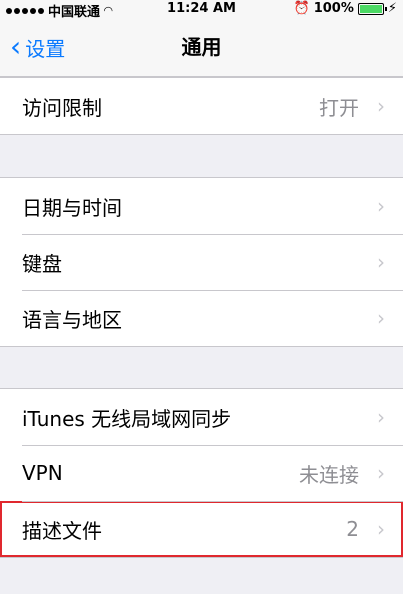  I want to click on list-item-detail: 未连接, so click(329, 474).